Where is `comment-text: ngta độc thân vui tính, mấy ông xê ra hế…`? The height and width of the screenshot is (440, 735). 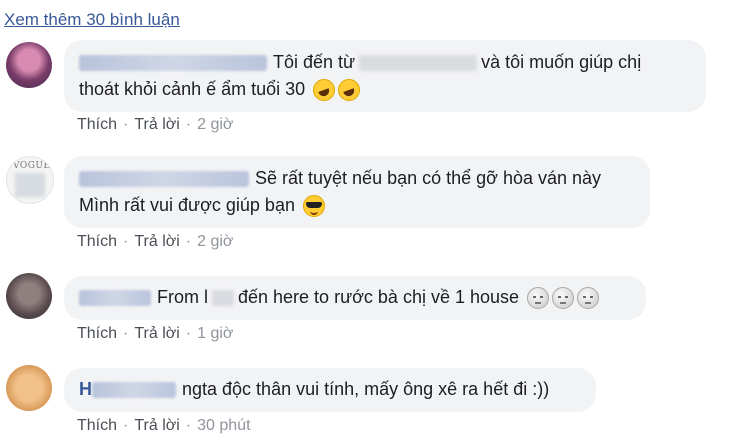
comment-text: ngta độc thân vui tính, mấy ông xê ra hế… is located at coordinates (366, 389).